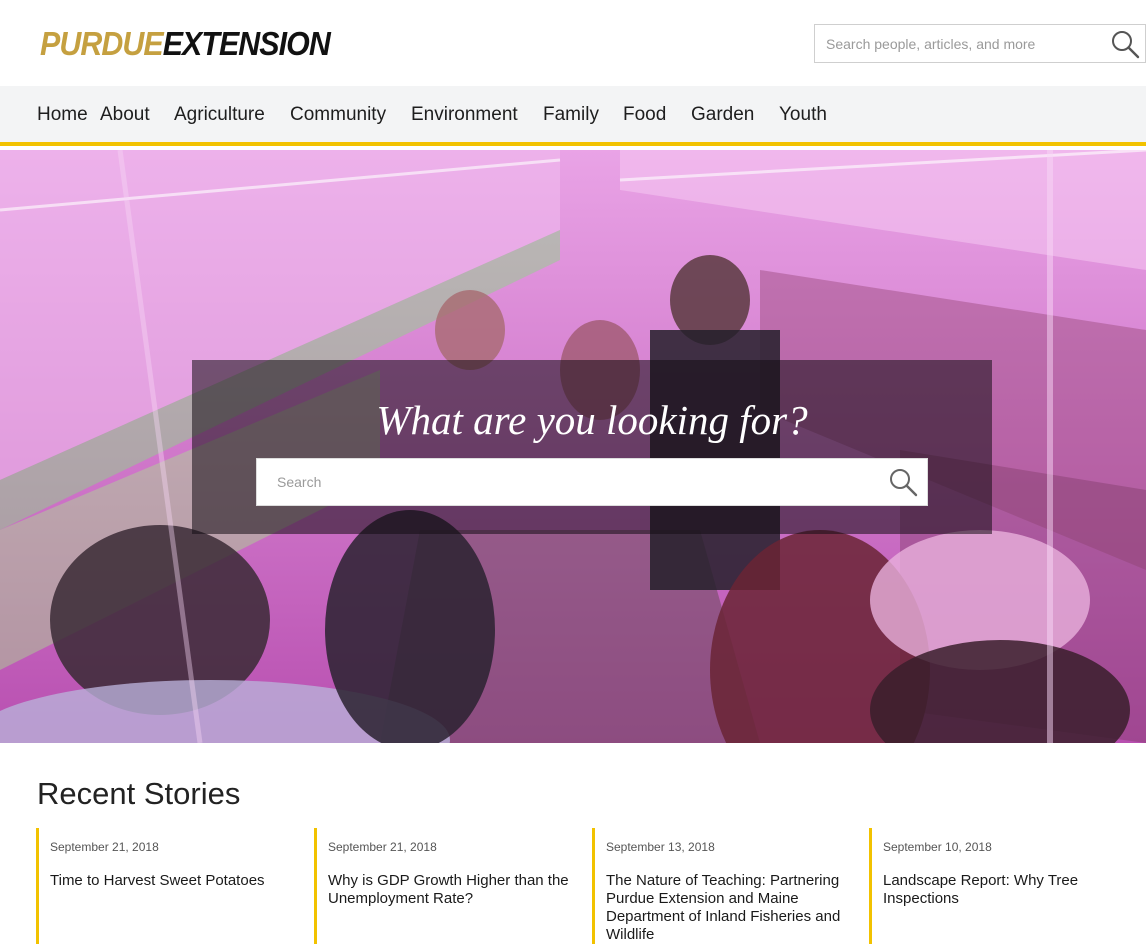  Describe the element at coordinates (592, 420) in the screenshot. I see `hero-title: What are you looking for?` at that location.